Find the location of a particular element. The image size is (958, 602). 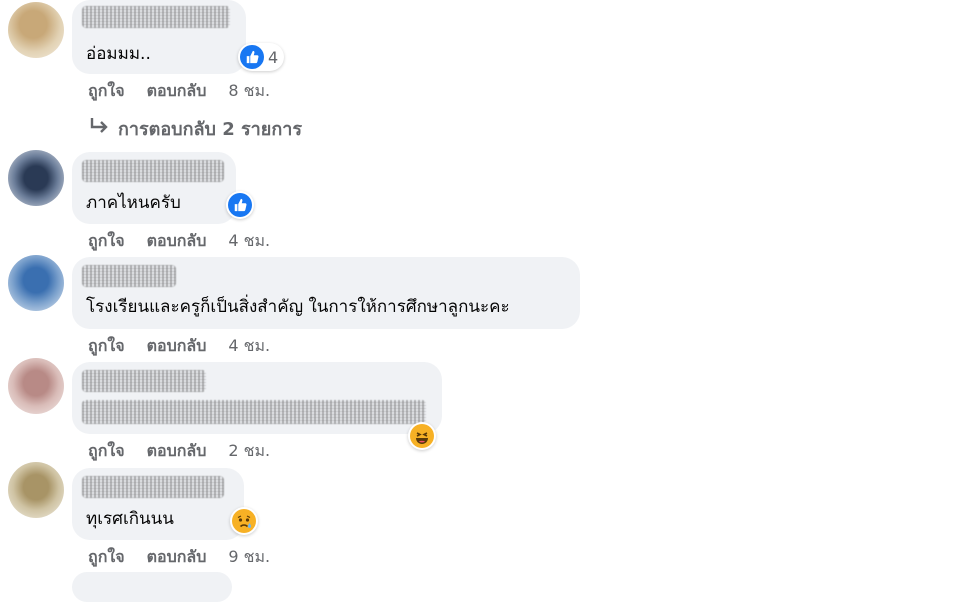

comment-text: อ่อมมม.. is located at coordinates (118, 54).